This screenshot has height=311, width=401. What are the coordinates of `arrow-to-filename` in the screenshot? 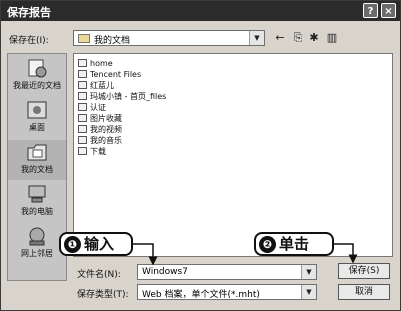 It's located at (145, 254).